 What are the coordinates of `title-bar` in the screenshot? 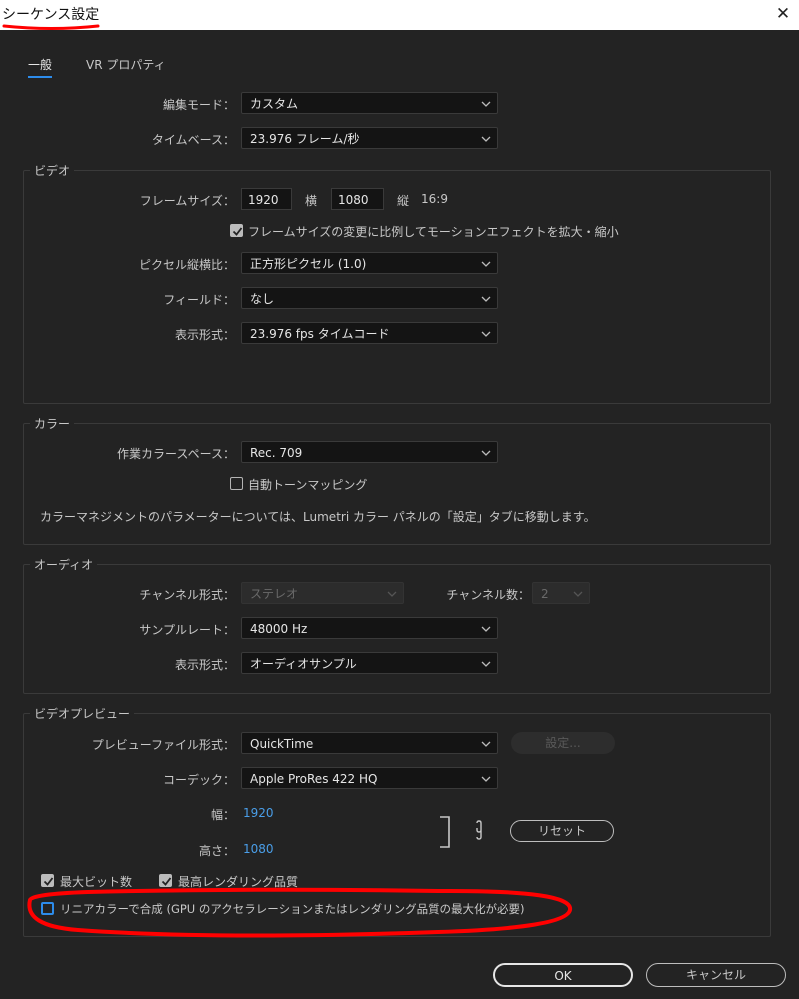 It's located at (399, 15).